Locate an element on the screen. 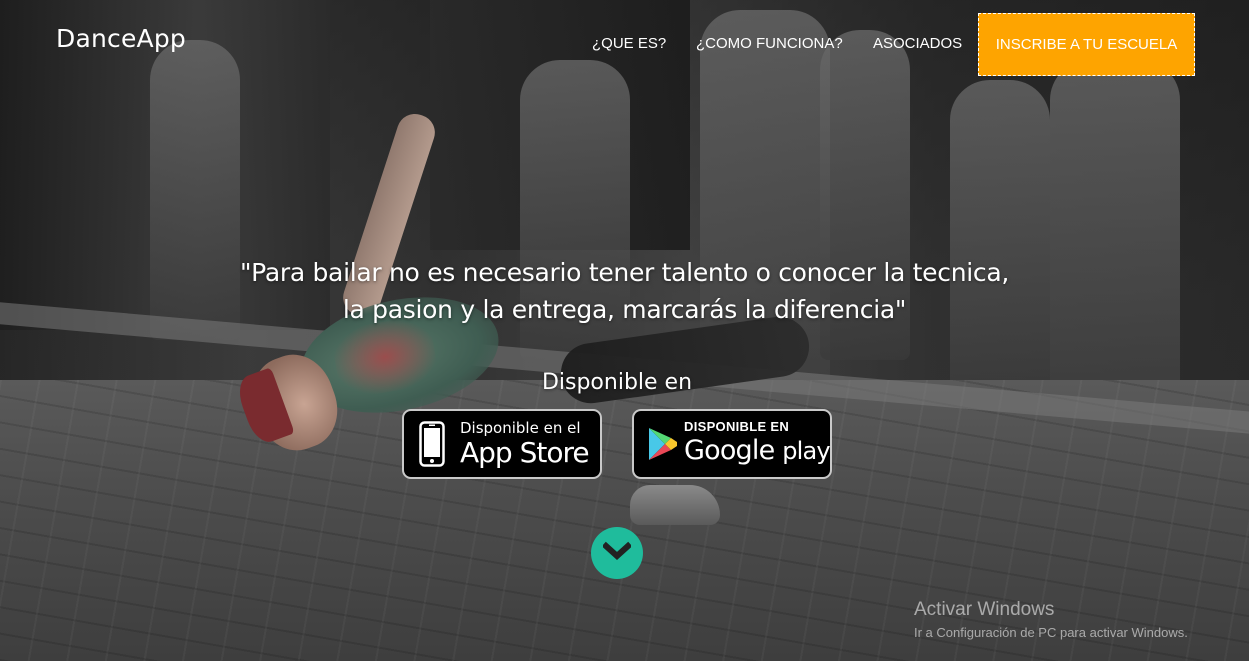 The height and width of the screenshot is (661, 1249). google-play-text: DISPONIBLE EN Google play is located at coordinates (757, 442).